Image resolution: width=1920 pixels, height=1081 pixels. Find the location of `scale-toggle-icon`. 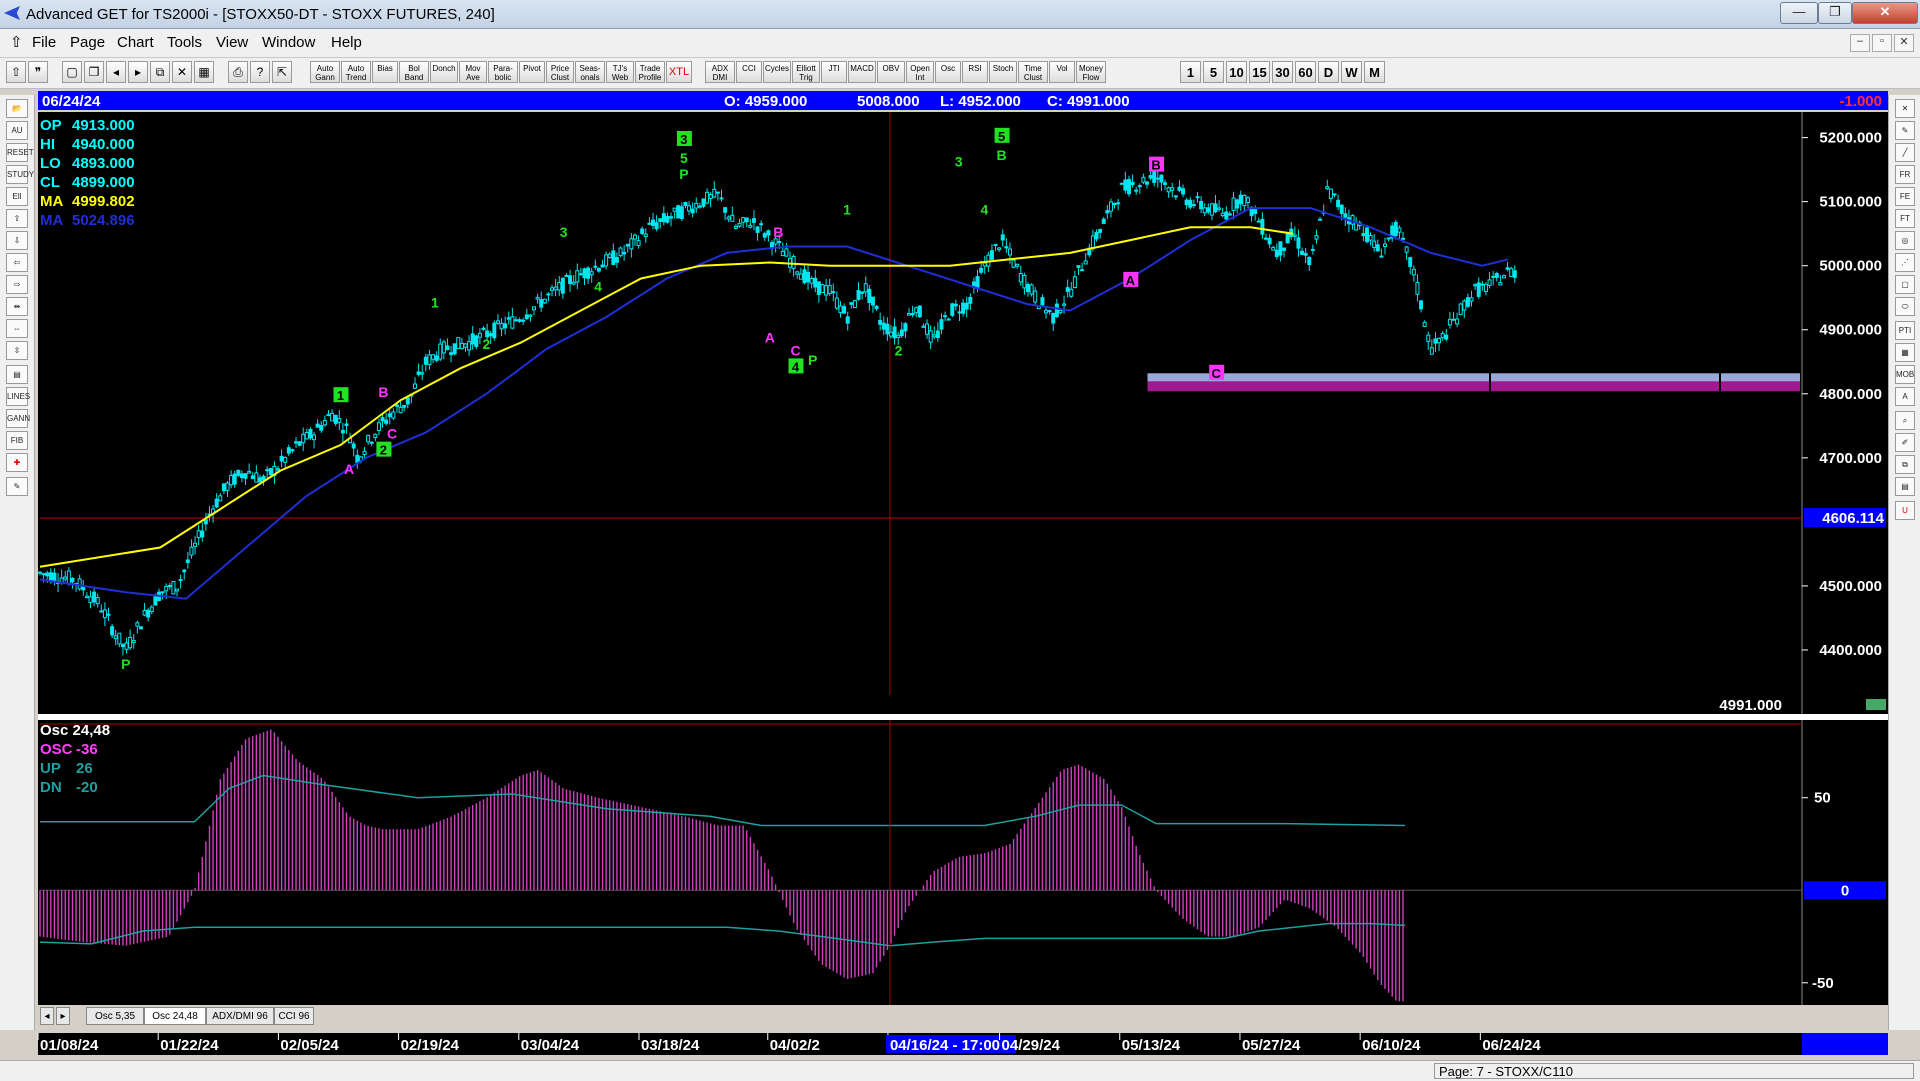

scale-toggle-icon is located at coordinates (1876, 704).